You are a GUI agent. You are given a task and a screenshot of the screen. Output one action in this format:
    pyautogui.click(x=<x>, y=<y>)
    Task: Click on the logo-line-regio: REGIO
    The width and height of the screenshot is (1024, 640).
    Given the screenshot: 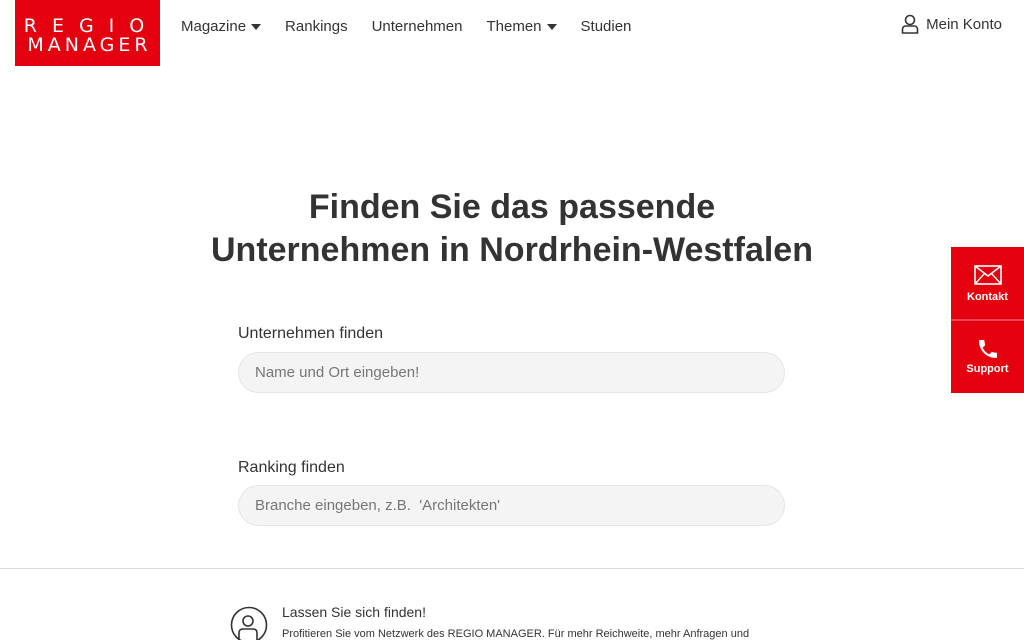 What is the action you would take?
    pyautogui.click(x=91, y=26)
    